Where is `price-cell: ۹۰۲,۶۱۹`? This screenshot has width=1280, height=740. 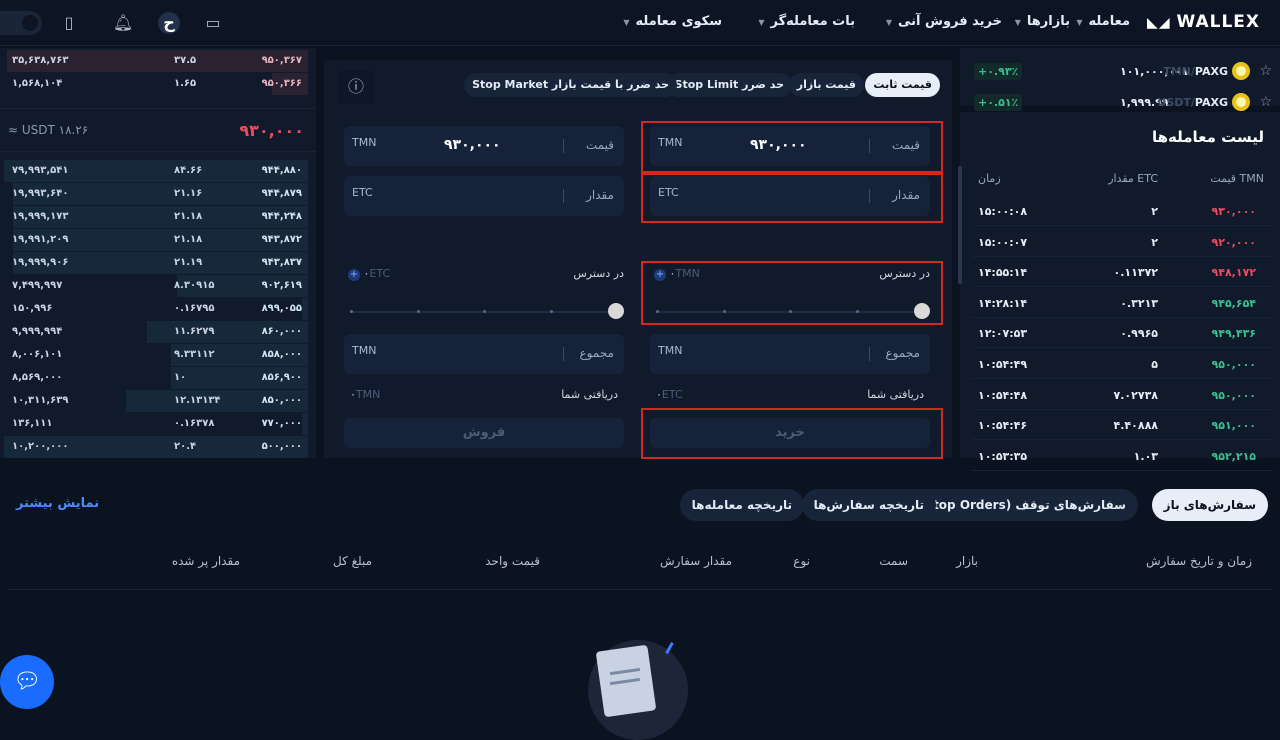 price-cell: ۹۰۲,۶۱۹ is located at coordinates (281, 285).